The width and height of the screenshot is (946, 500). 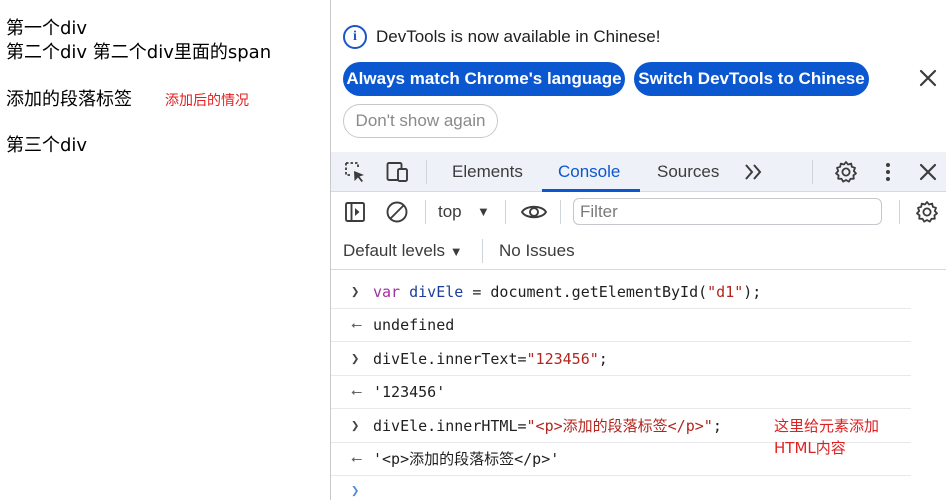 What do you see at coordinates (487, 172) in the screenshot?
I see `tab-elements: Elements` at bounding box center [487, 172].